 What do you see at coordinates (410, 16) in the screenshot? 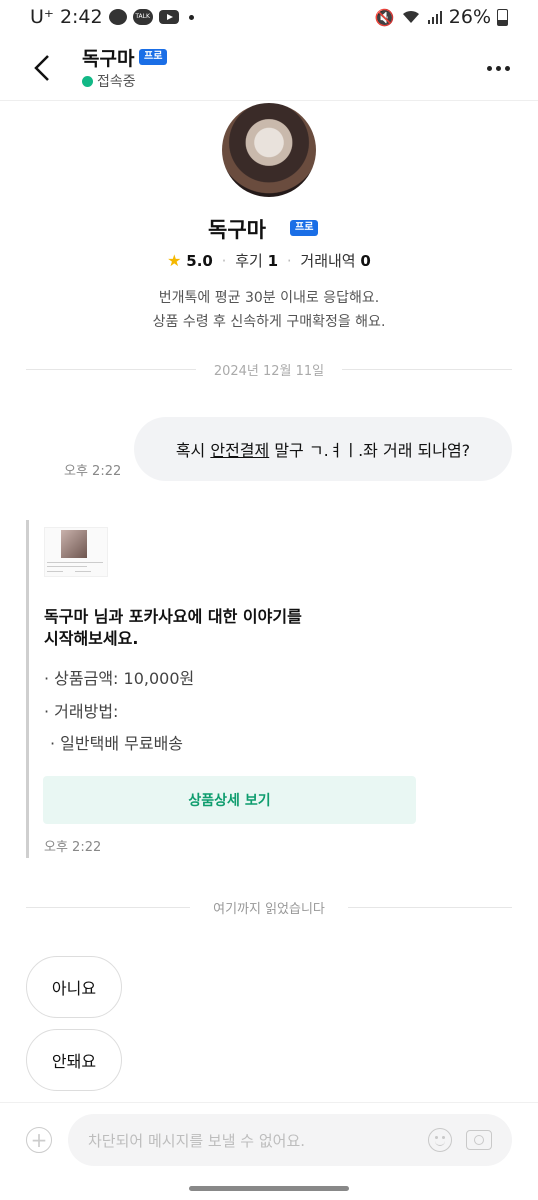
I see `wifi-icon` at bounding box center [410, 16].